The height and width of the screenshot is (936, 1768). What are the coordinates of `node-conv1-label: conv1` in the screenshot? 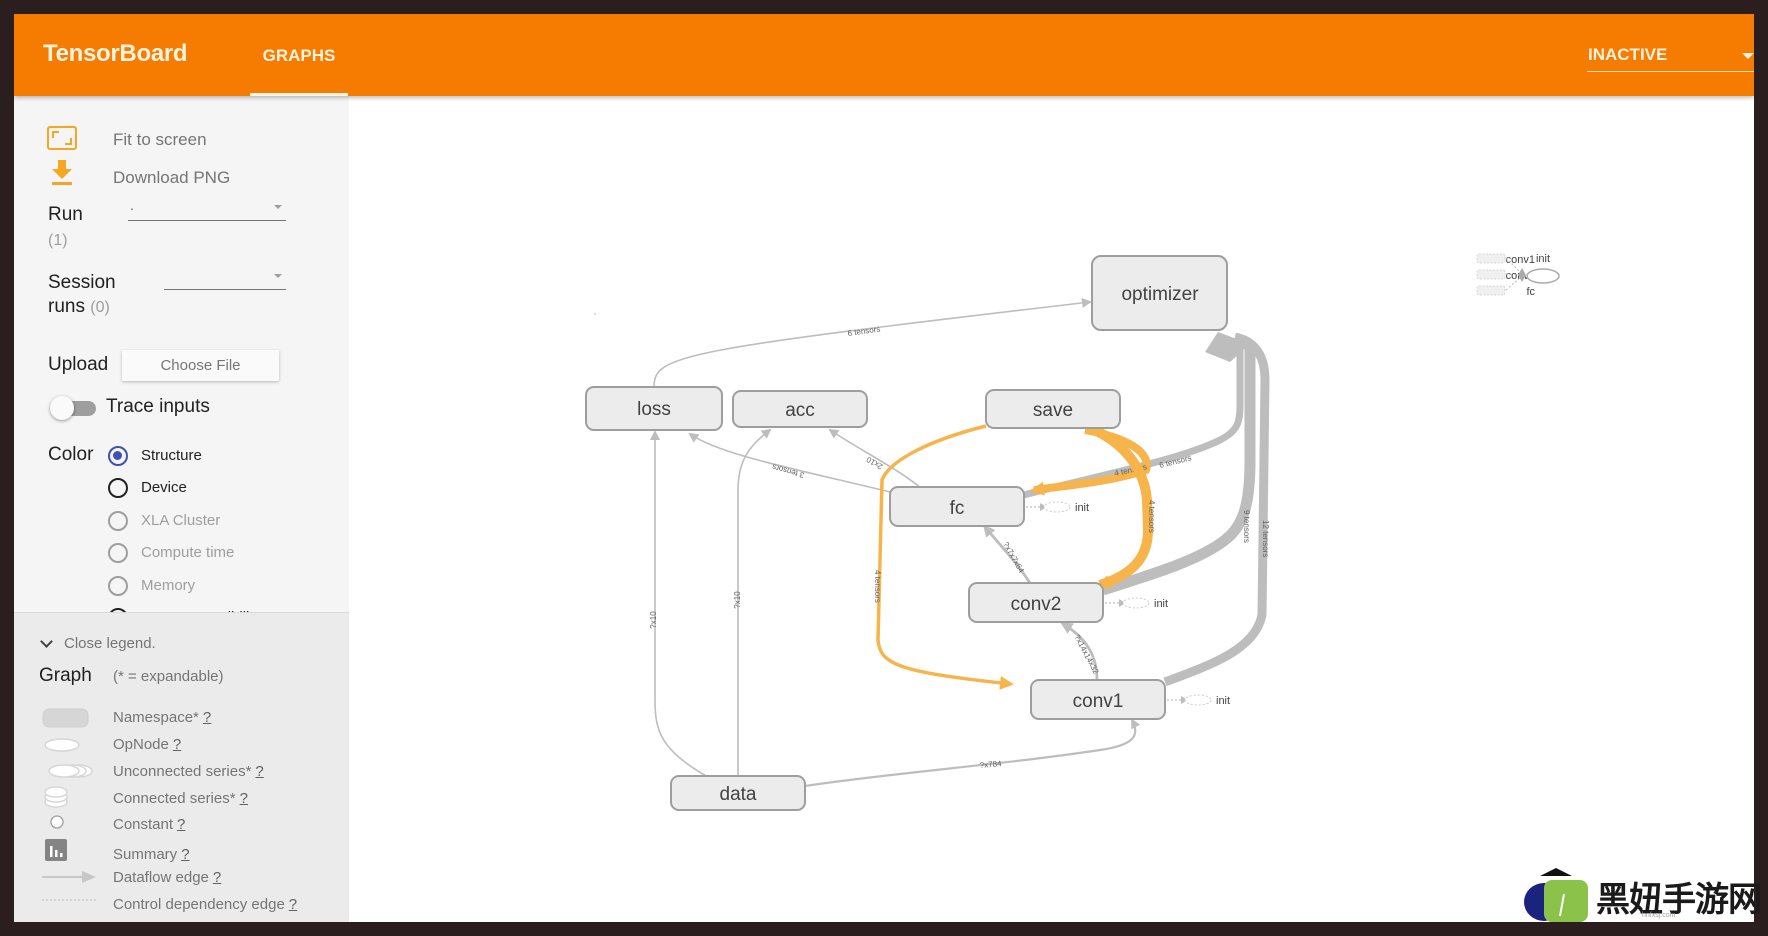 It's located at (1098, 701).